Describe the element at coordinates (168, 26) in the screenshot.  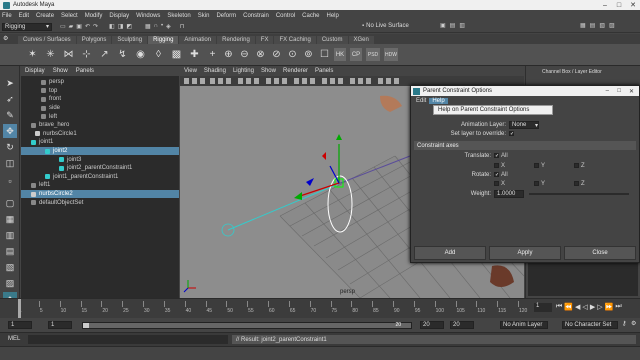
I see `snap-surface-icon: ◈` at that location.